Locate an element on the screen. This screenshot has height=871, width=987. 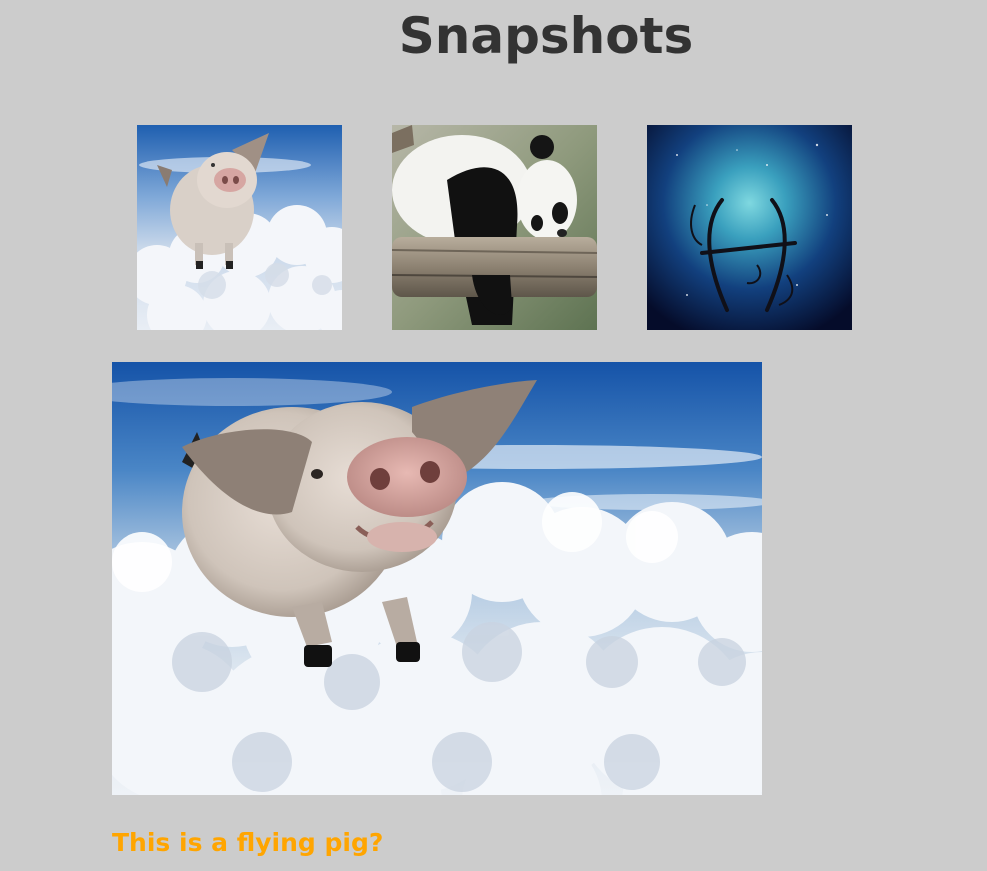
page-title: Snapshots is located at coordinates (546, 36).